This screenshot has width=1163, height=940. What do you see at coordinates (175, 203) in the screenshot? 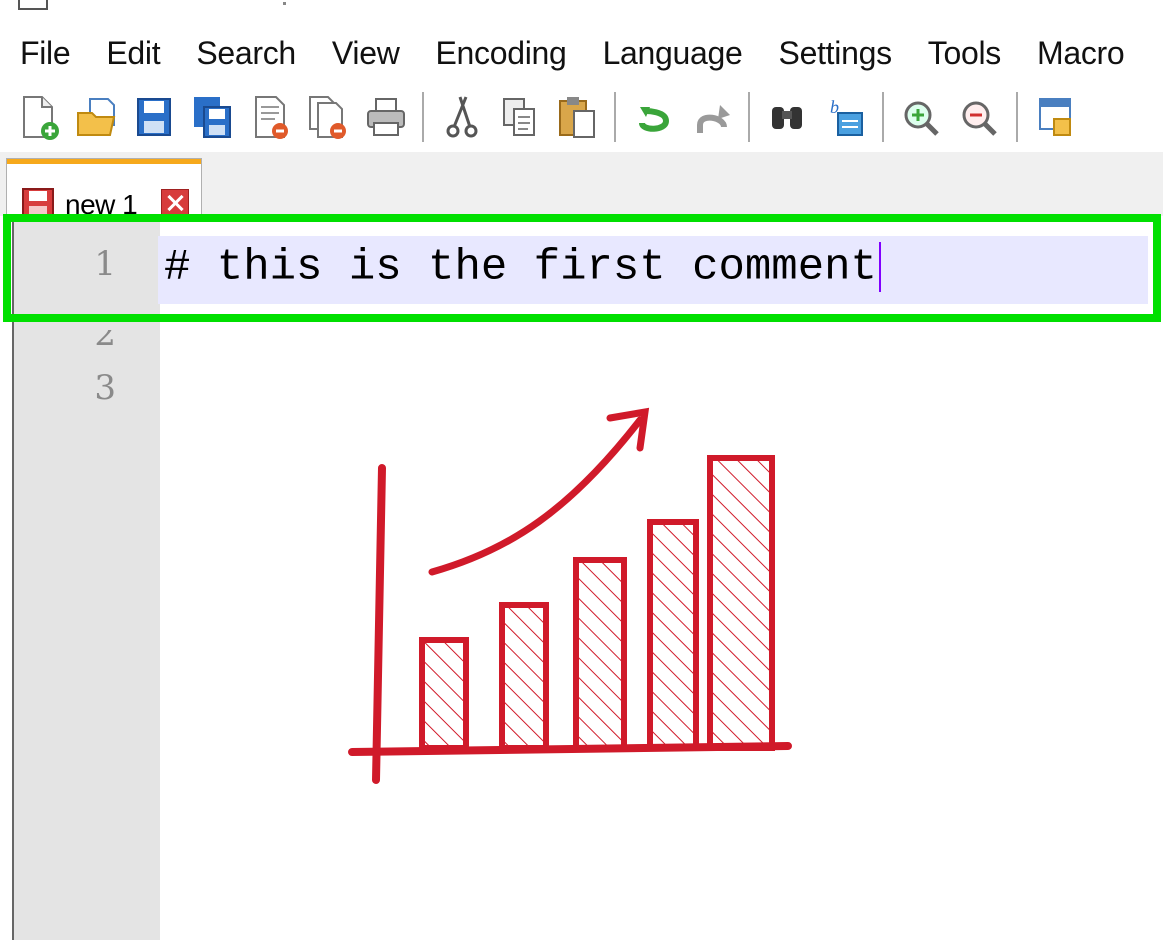
I see `close-tab-icon` at bounding box center [175, 203].